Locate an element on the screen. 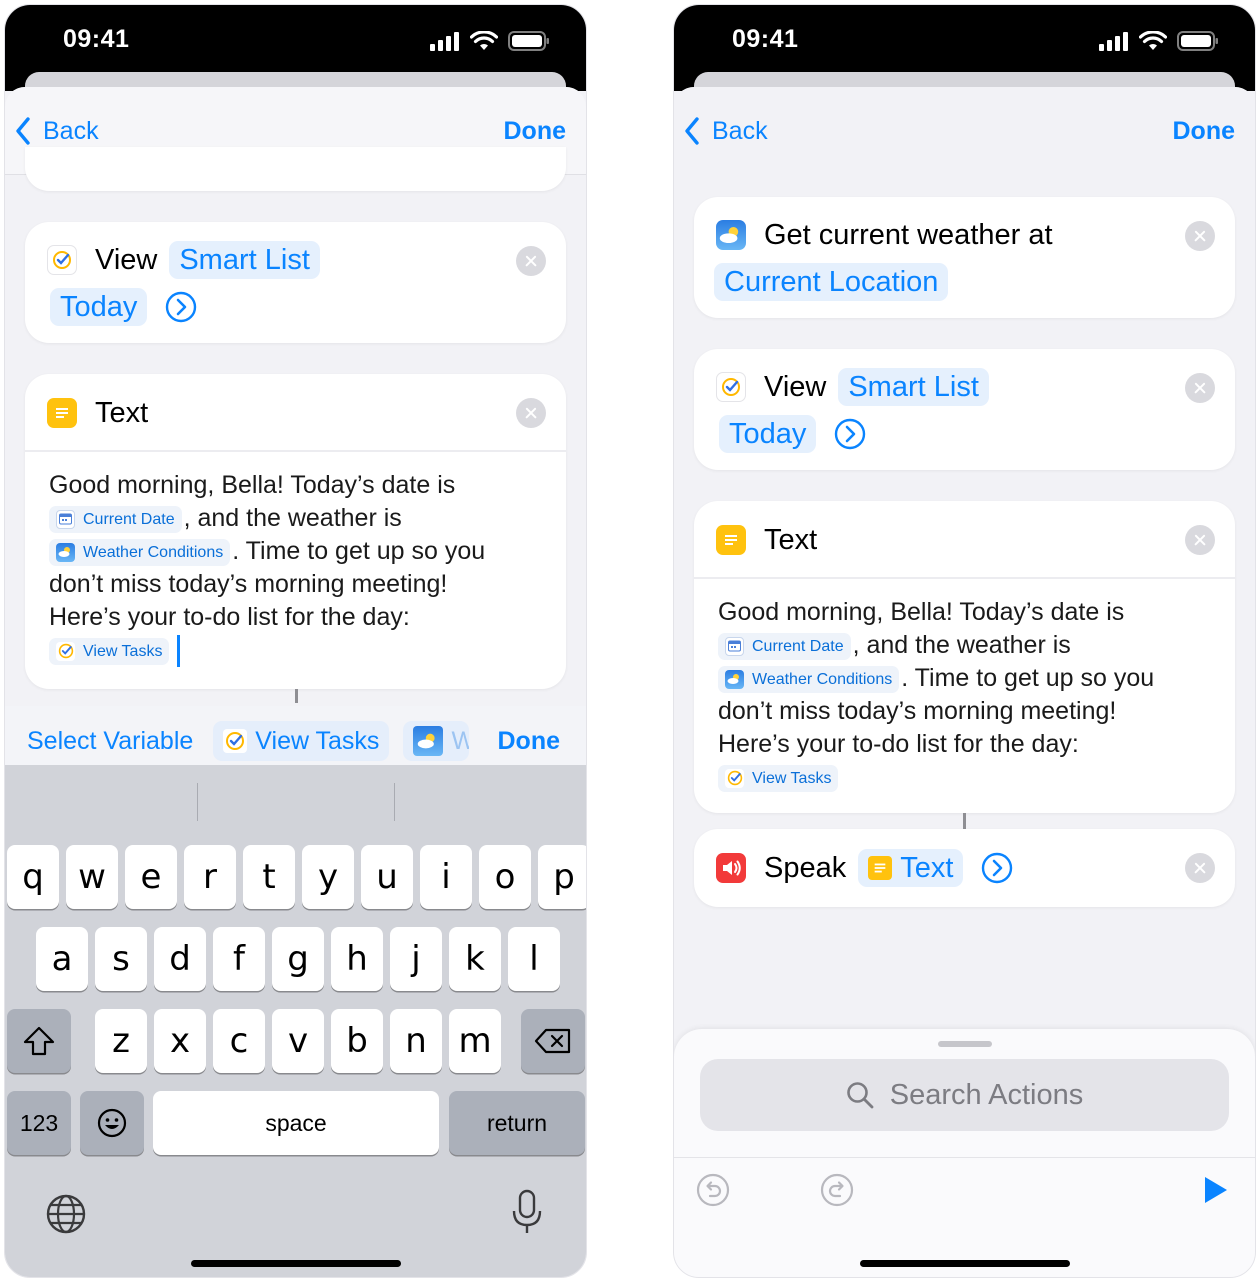 Image resolution: width=1260 pixels, height=1280 pixels. key-f: f is located at coordinates (239, 959).